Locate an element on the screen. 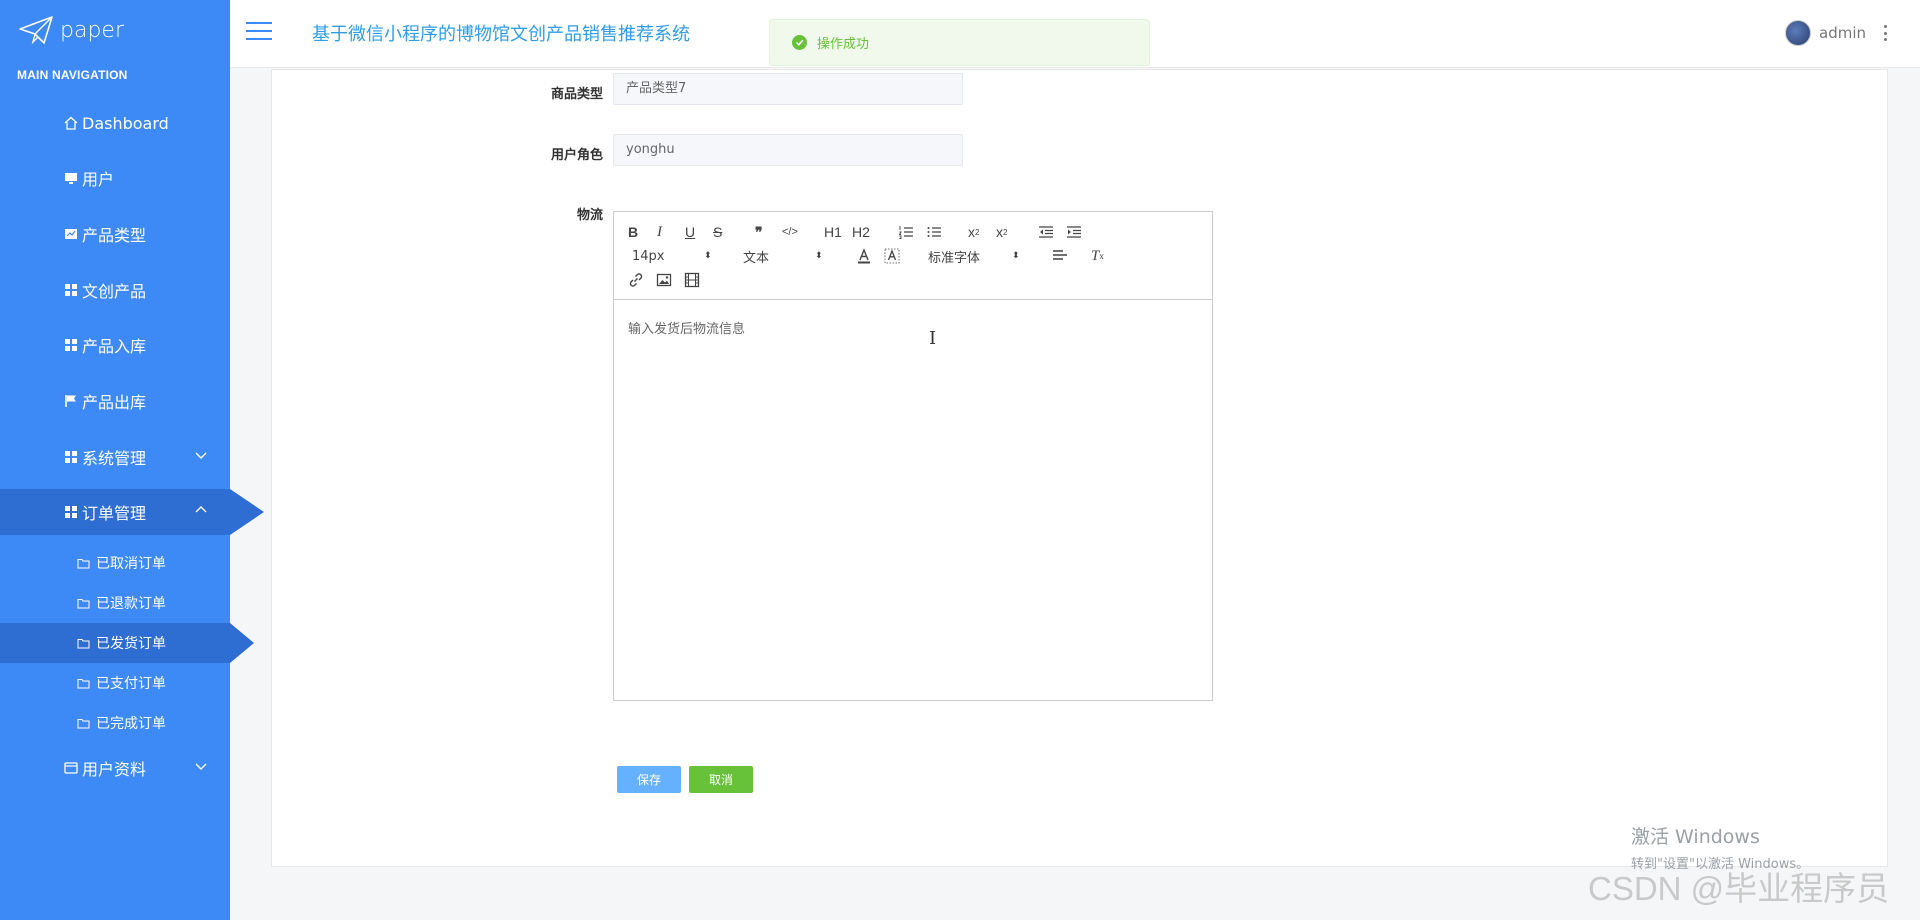  sidebar-item-label: 产品类型 is located at coordinates (114, 235).